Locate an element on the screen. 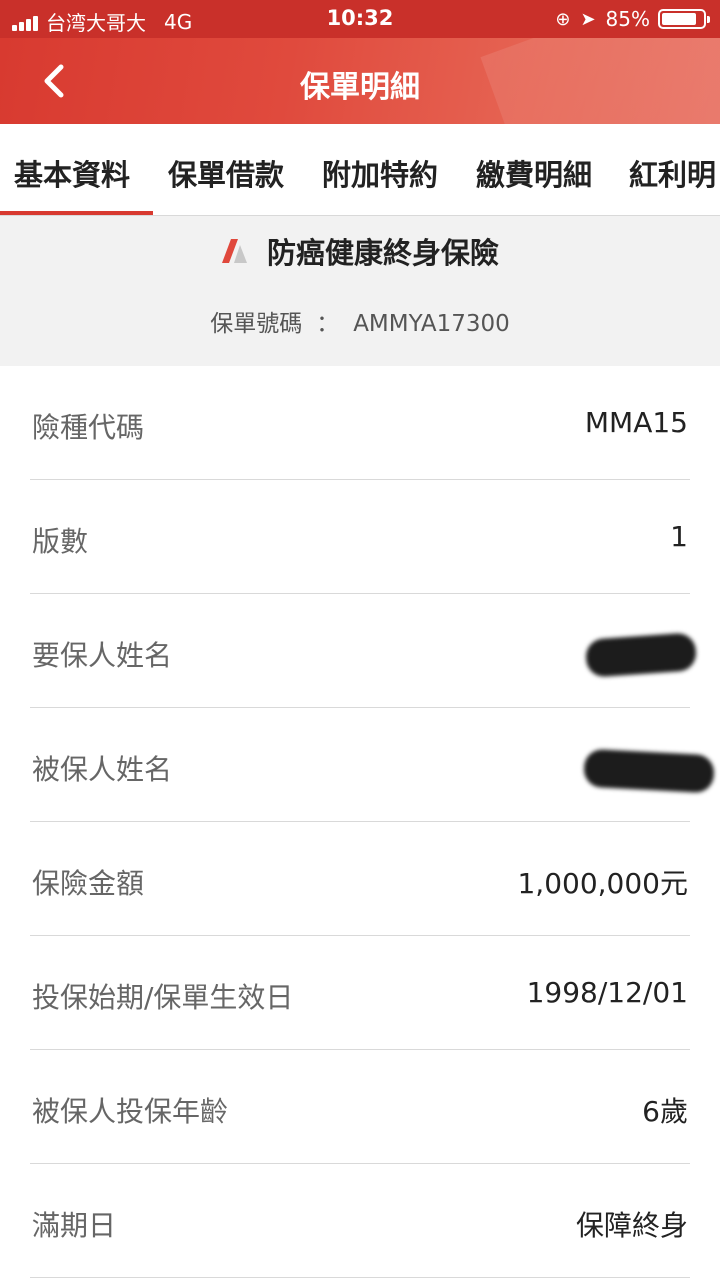  policy-number-row: 保單號碼 ： AMMYA17300 is located at coordinates (360, 321).